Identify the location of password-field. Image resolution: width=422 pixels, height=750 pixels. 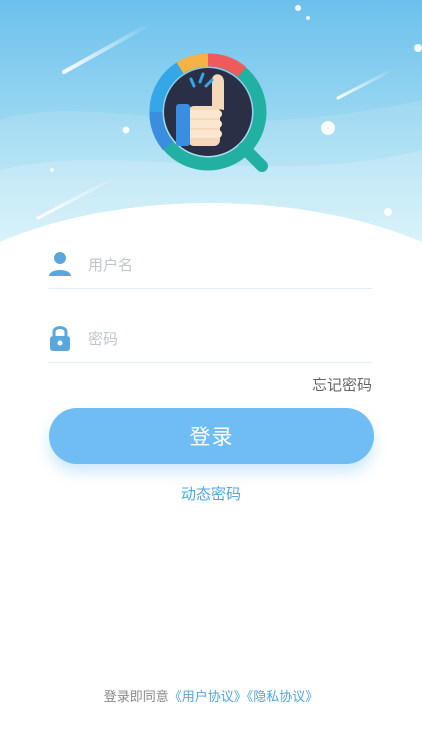
(210, 338).